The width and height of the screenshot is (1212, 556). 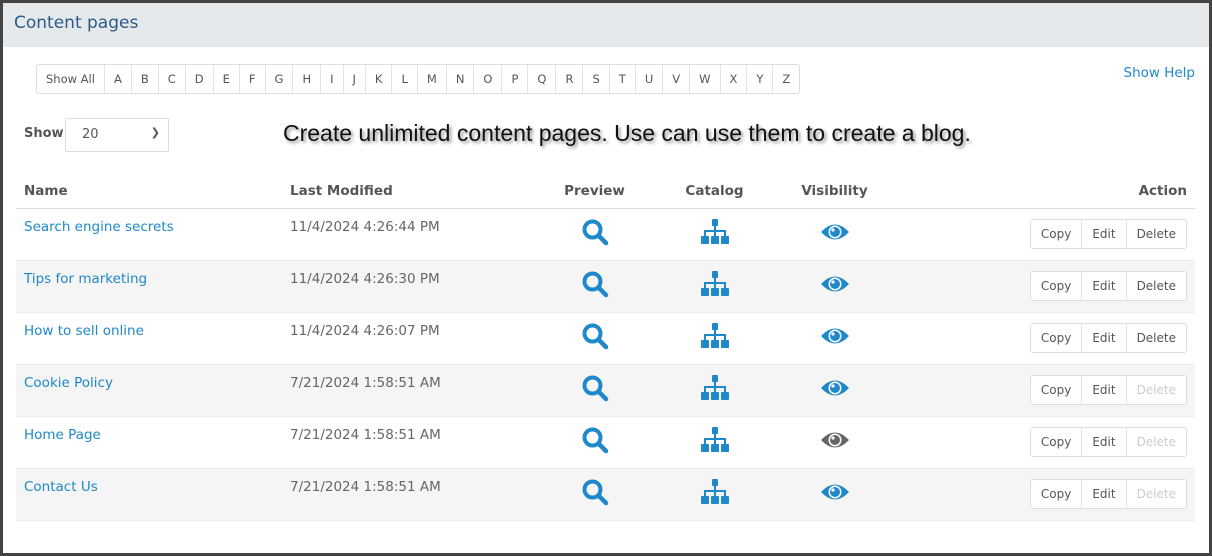 What do you see at coordinates (407, 192) in the screenshot?
I see `col-modified: Last Modified` at bounding box center [407, 192].